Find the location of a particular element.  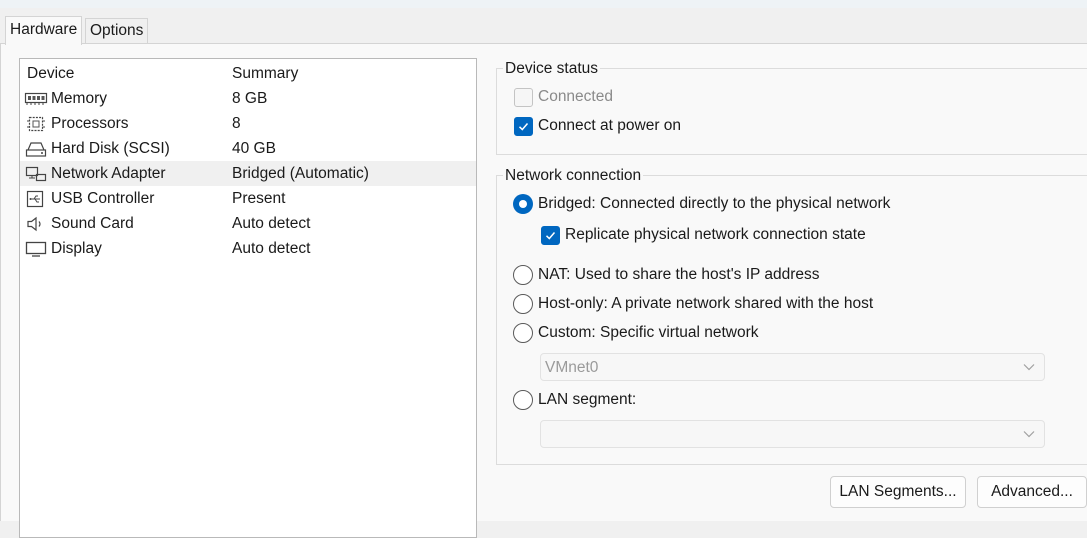

column-header-device: Device is located at coordinates (50, 73).